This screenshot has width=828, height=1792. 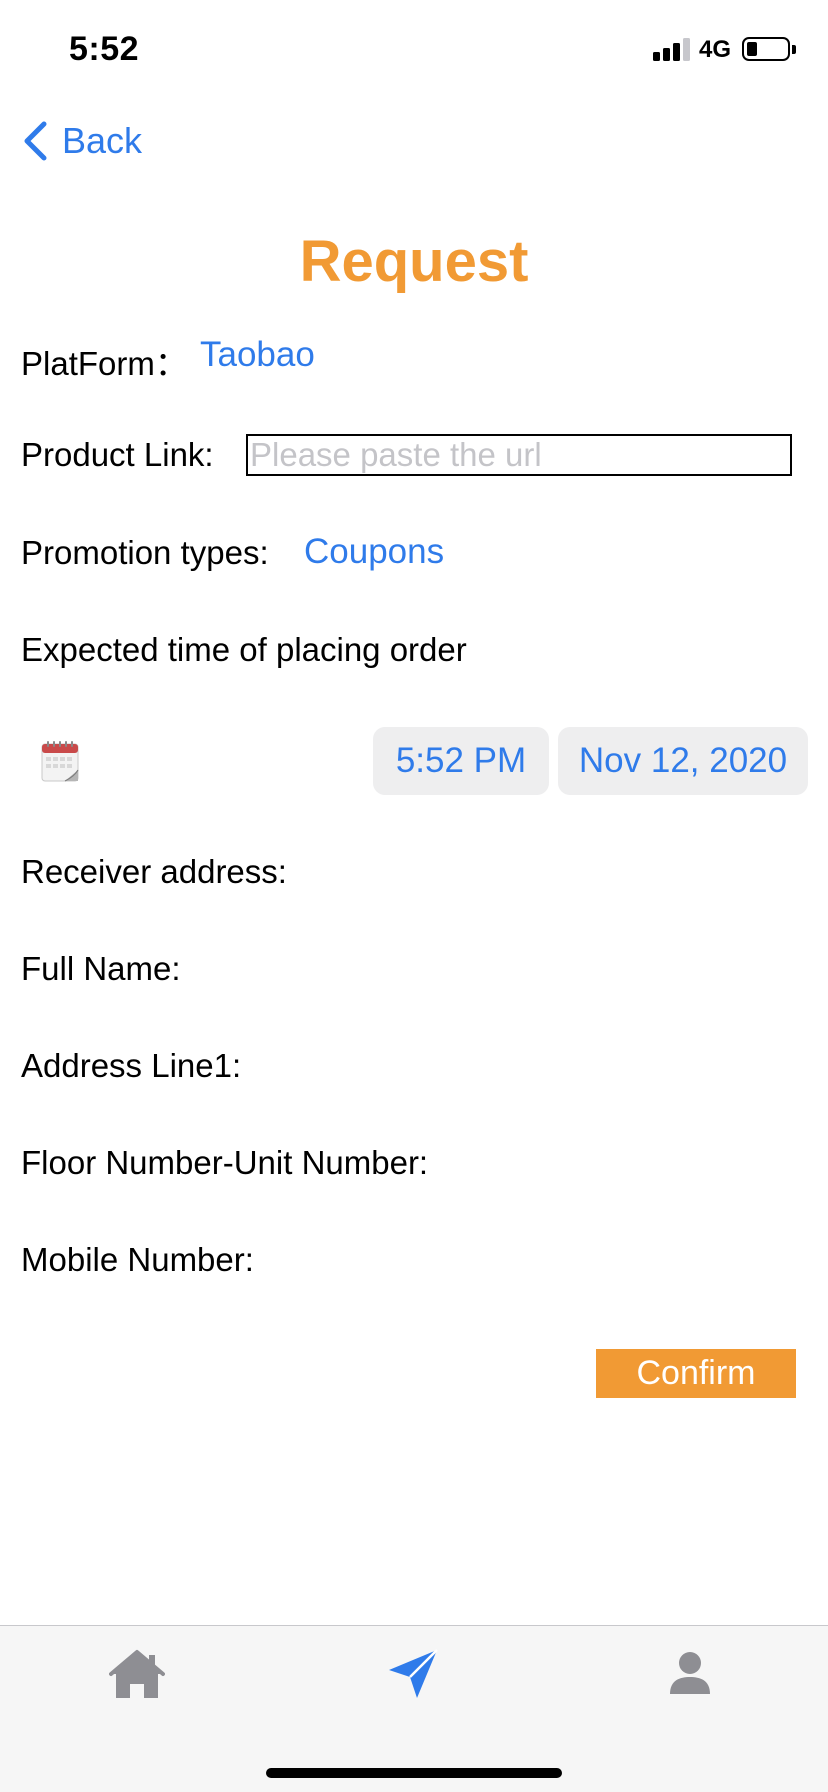 I want to click on confirm-button: Confirm, so click(x=696, y=1373).